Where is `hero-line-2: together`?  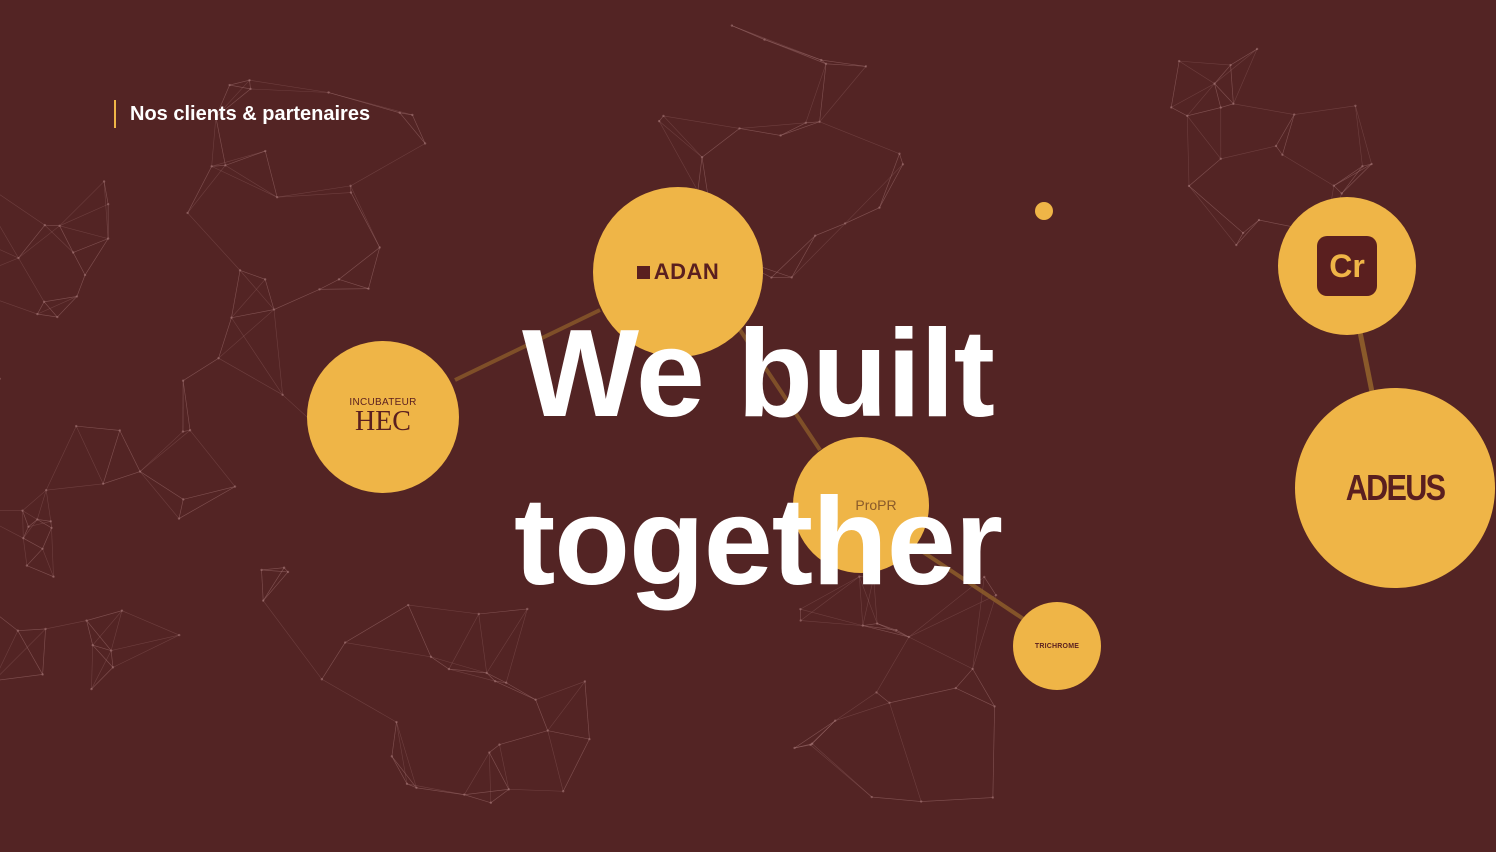
hero-line-2: together is located at coordinates (758, 542).